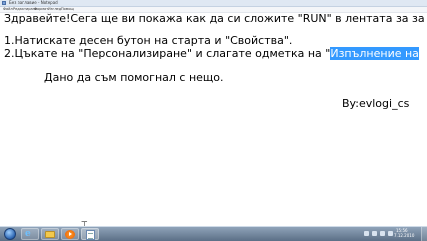 The height and width of the screenshot is (241, 427). I want to click on signature-text: By:evlogi_cs, so click(376, 103).